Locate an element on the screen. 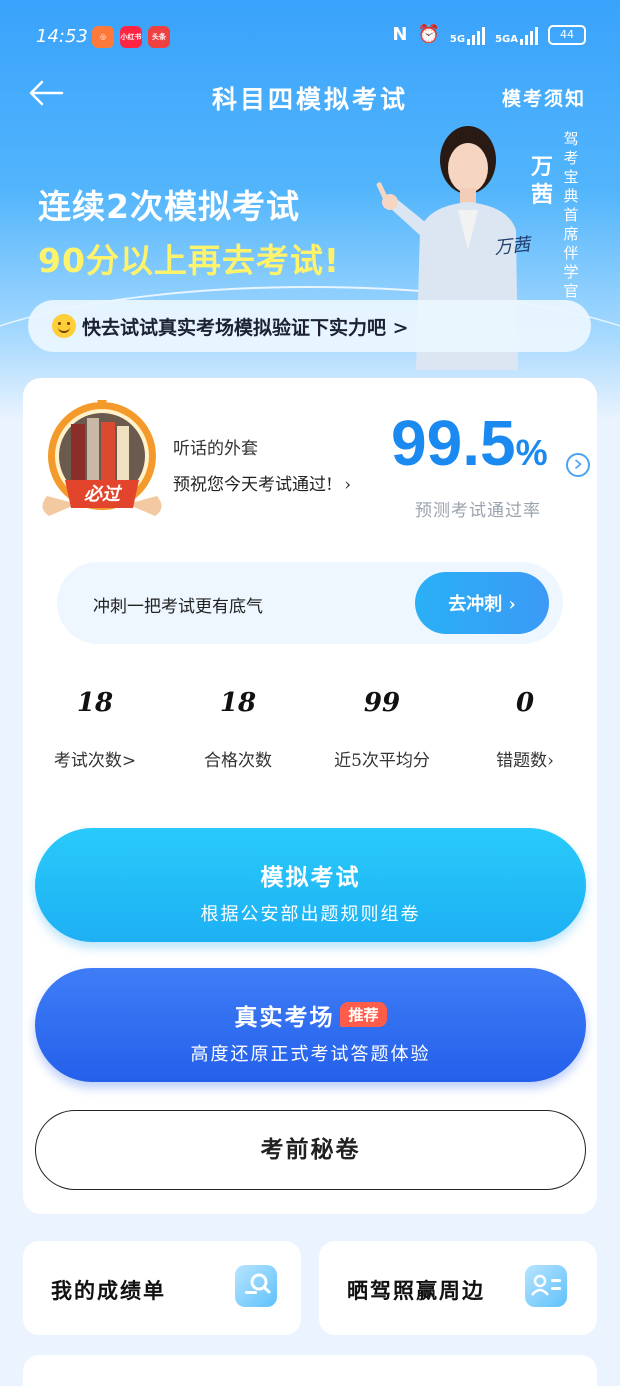  app-notification-icon: ◎ is located at coordinates (103, 37).